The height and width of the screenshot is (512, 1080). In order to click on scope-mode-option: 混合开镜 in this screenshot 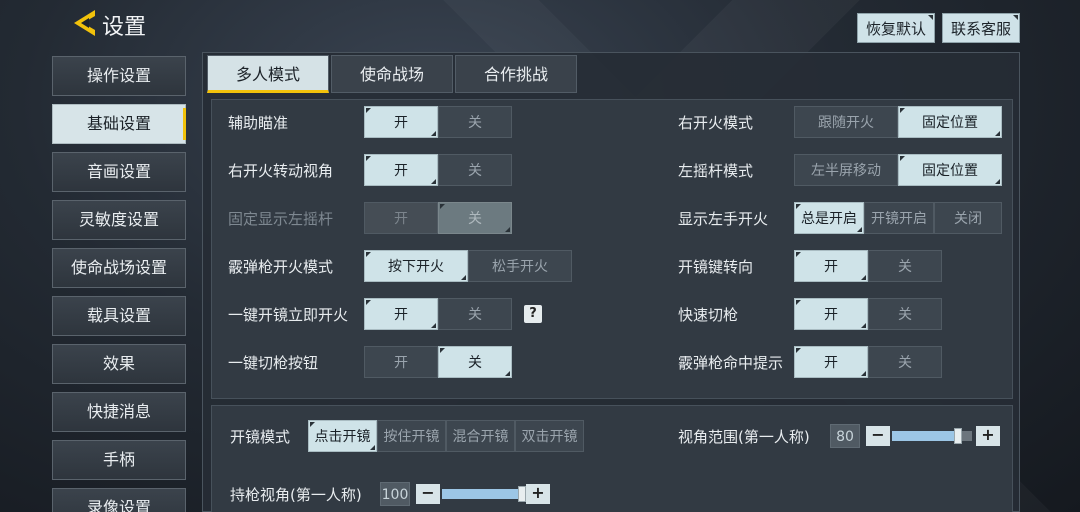, I will do `click(480, 436)`.